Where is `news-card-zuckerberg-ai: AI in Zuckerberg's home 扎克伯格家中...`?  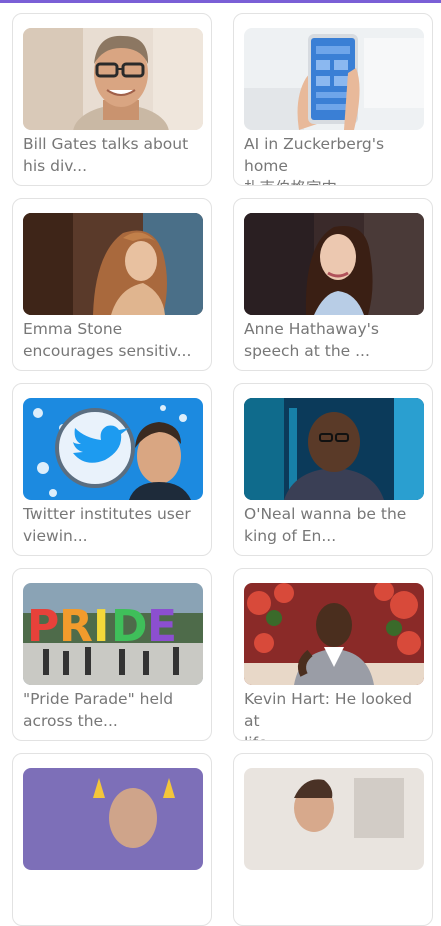
news-card-zuckerberg-ai: AI in Zuckerberg's home 扎克伯格家中... is located at coordinates (333, 99).